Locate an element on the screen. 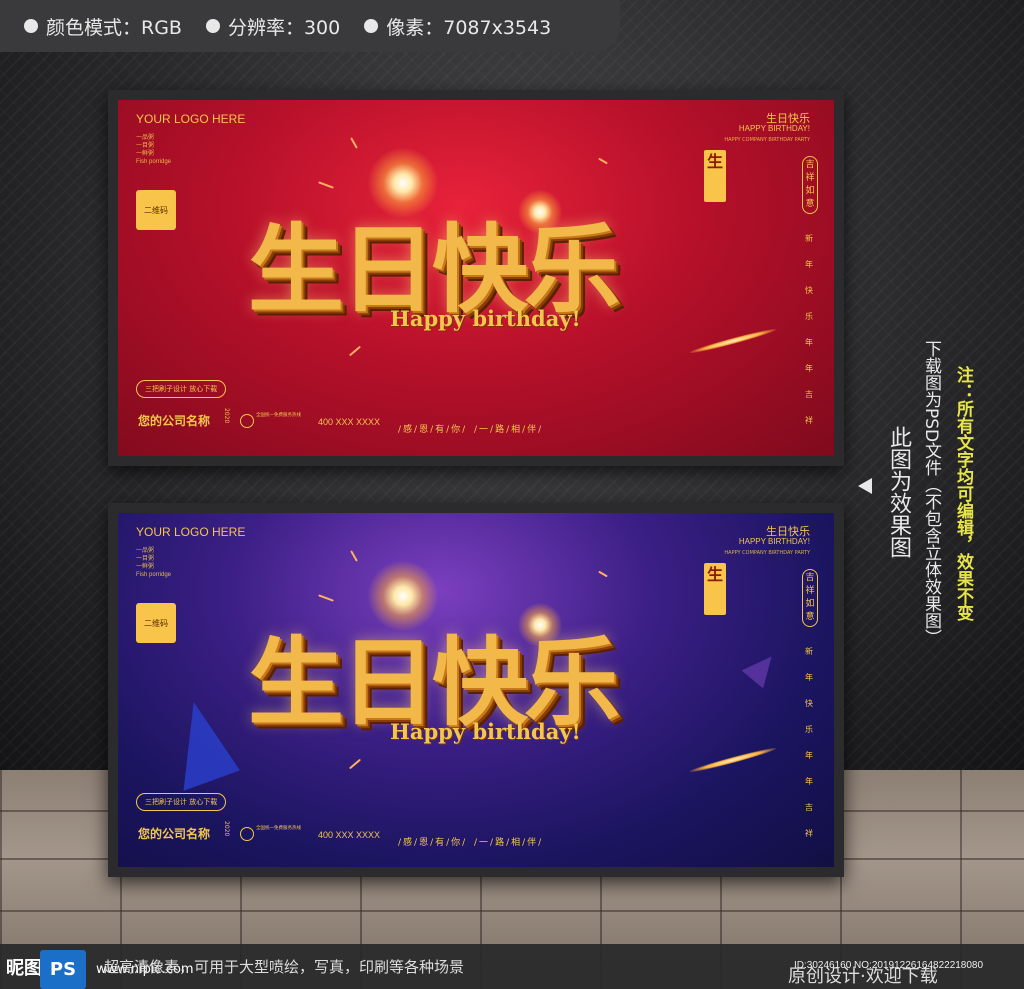 The width and height of the screenshot is (1024, 989). spec-color-mode: 颜色模式：RGB is located at coordinates (103, 26).